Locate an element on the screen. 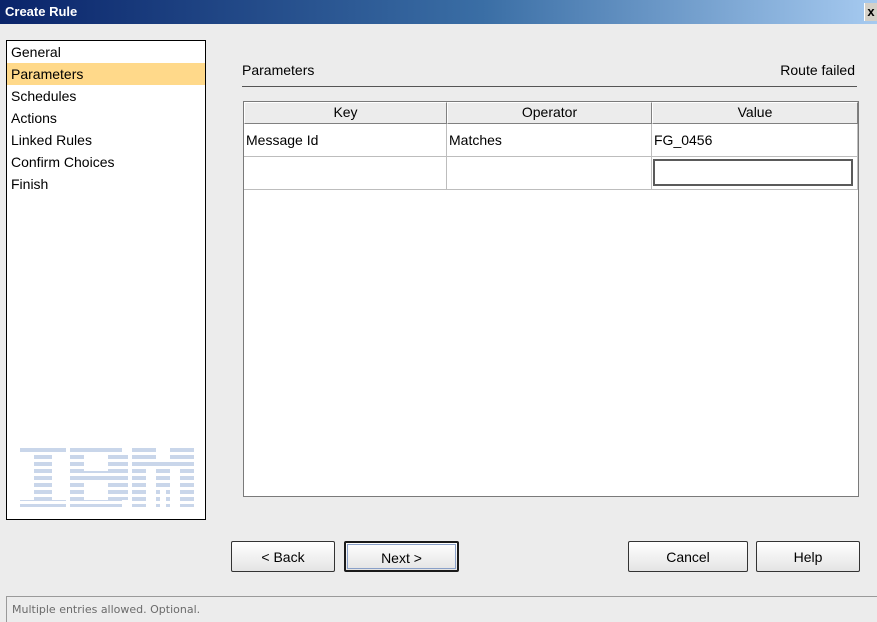 This screenshot has width=877, height=622. table-row is located at coordinates (551, 173).